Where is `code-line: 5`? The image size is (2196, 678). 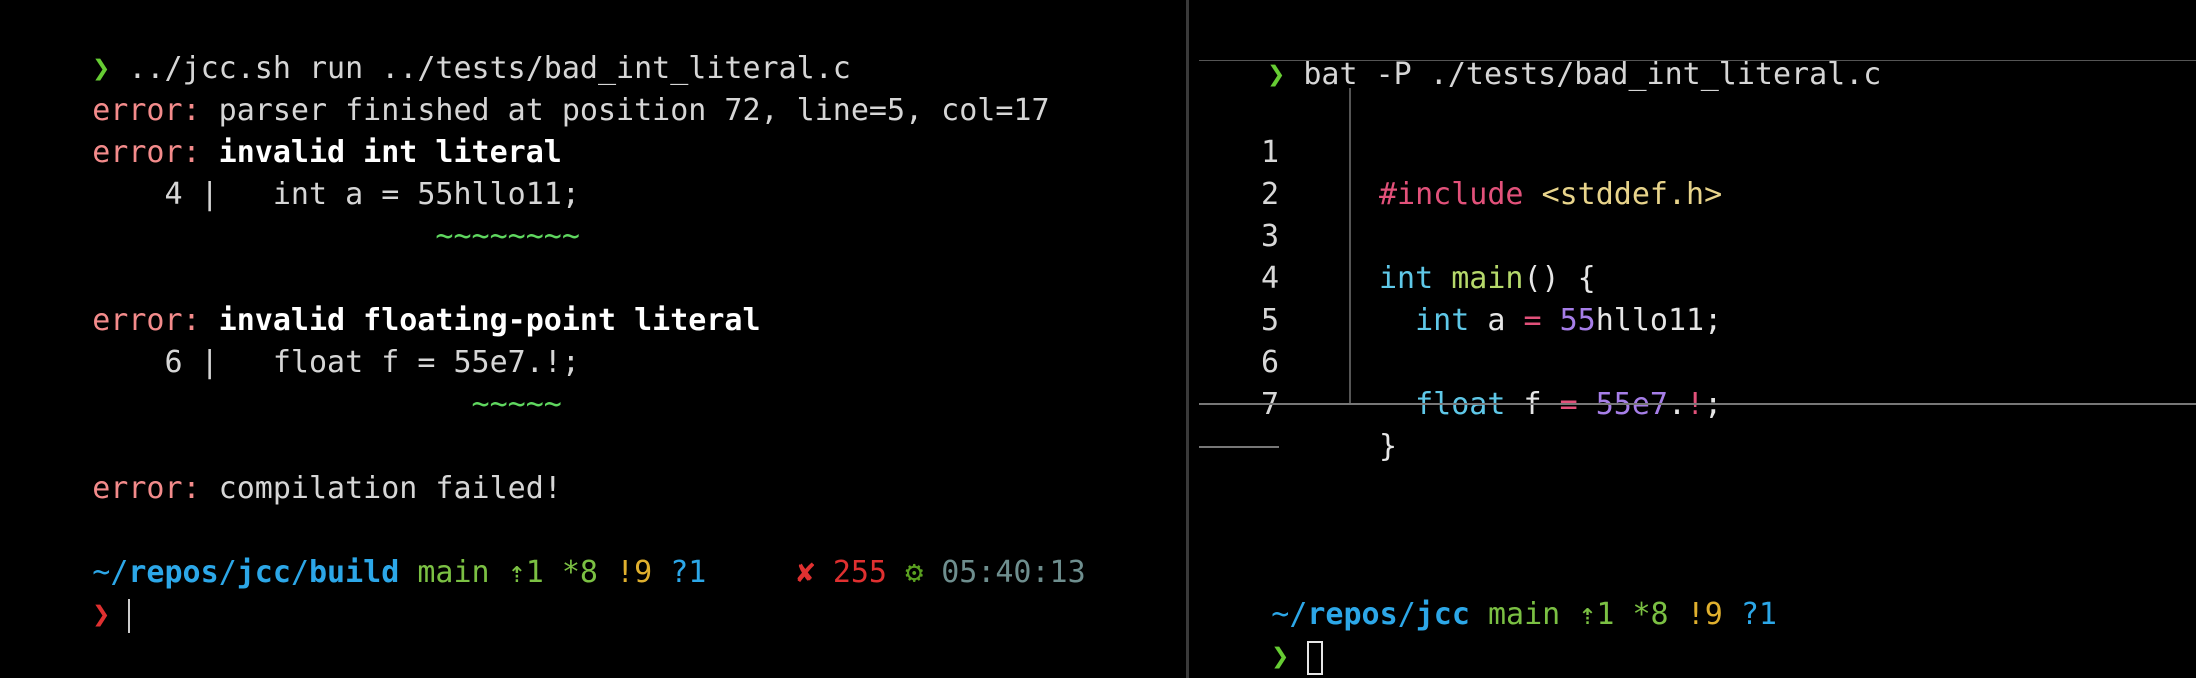 code-line: 5 is located at coordinates (1692, 298).